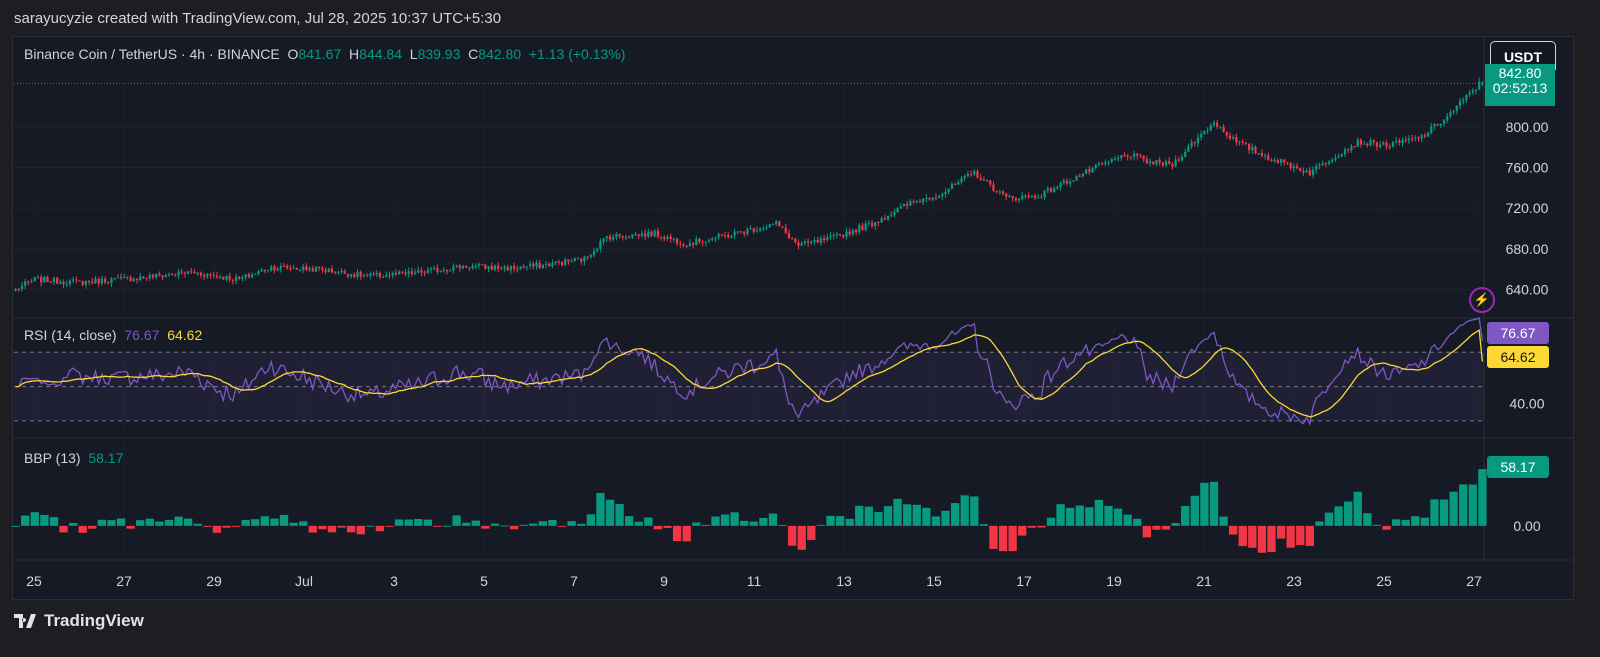 The image size is (1600, 657). I want to click on price-tick-label: 640.00, so click(1527, 290).